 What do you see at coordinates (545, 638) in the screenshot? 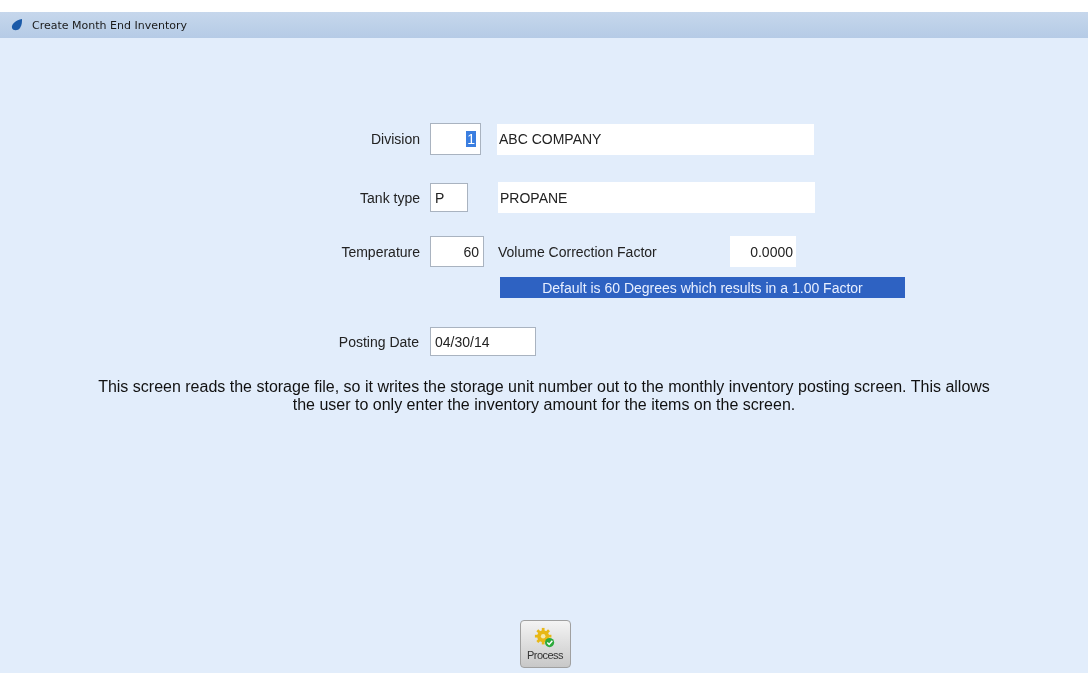
I see `gear-check-icon` at bounding box center [545, 638].